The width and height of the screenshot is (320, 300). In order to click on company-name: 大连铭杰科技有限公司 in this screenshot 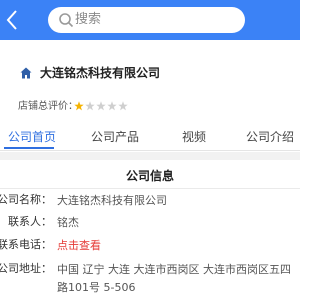, I will do `click(100, 73)`.